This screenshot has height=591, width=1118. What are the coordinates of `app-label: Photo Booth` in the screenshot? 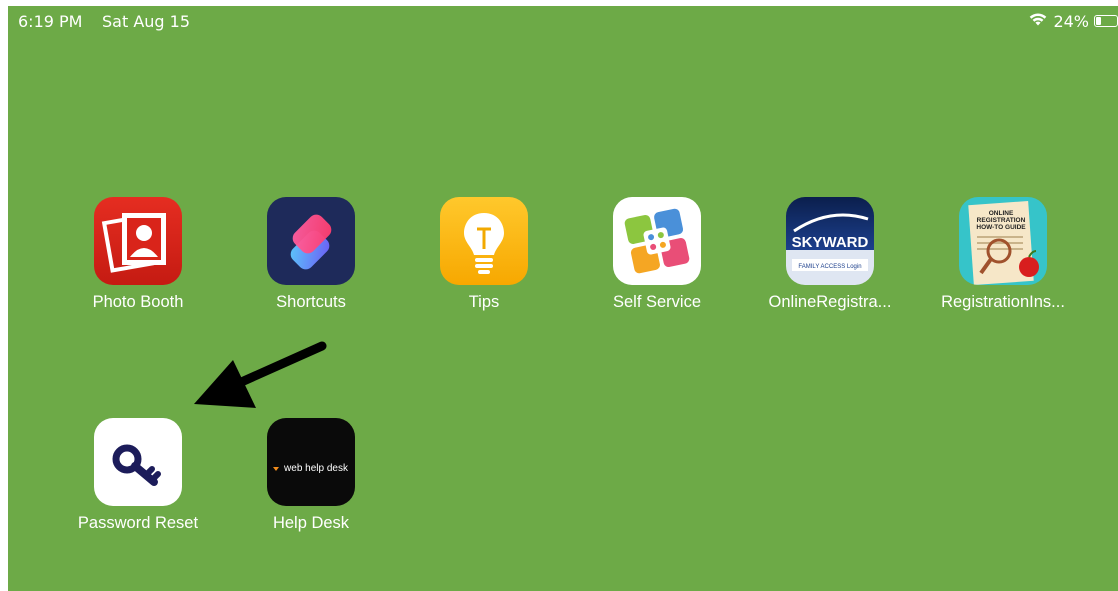 It's located at (138, 302).